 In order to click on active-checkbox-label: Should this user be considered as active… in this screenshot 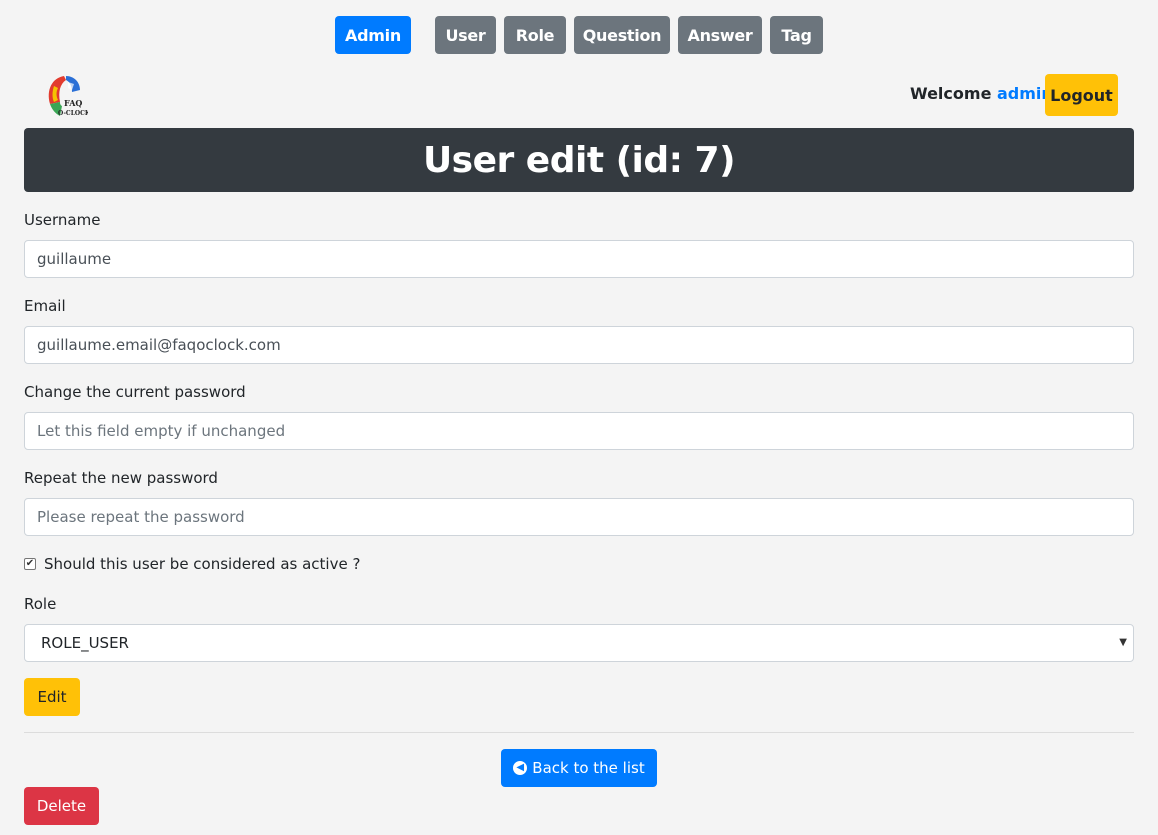, I will do `click(202, 564)`.